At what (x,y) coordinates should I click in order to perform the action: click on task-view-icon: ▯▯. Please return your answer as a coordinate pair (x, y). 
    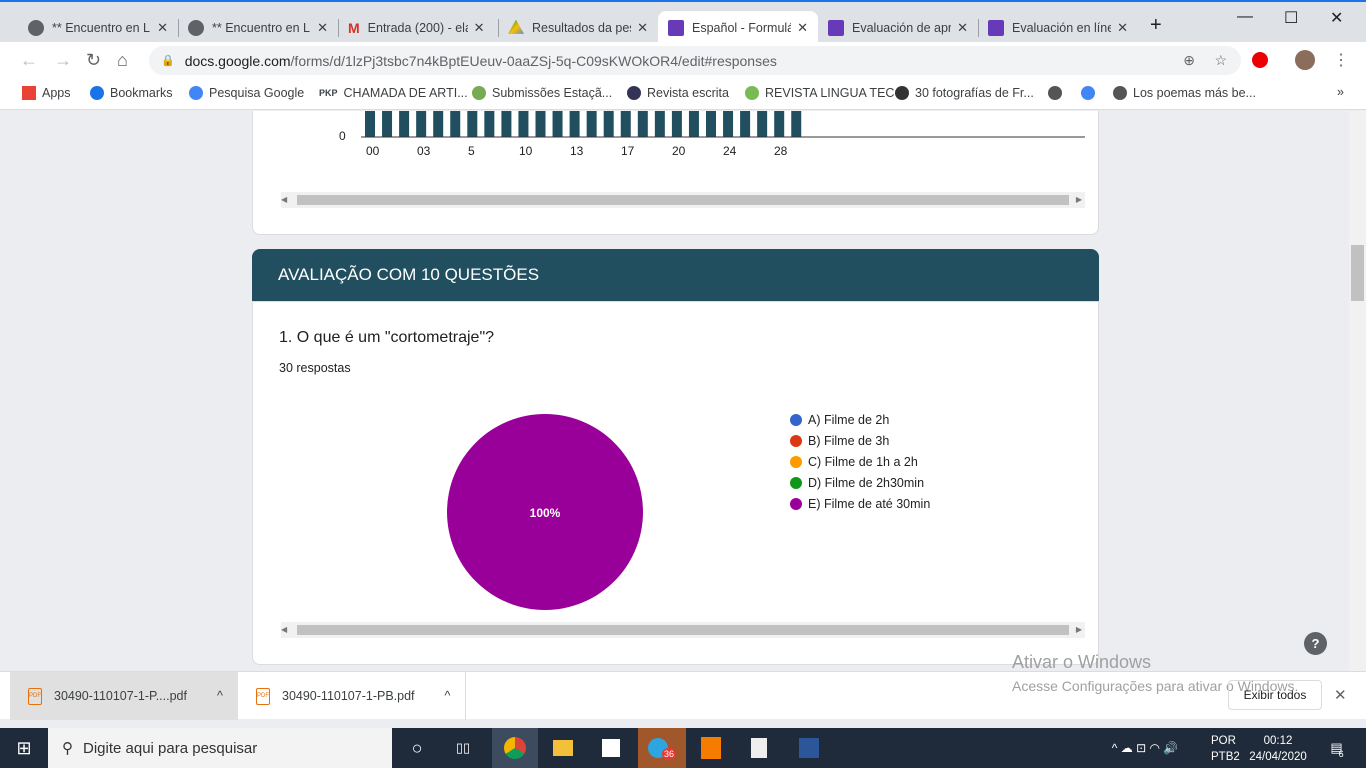
    Looking at the image, I should click on (463, 748).